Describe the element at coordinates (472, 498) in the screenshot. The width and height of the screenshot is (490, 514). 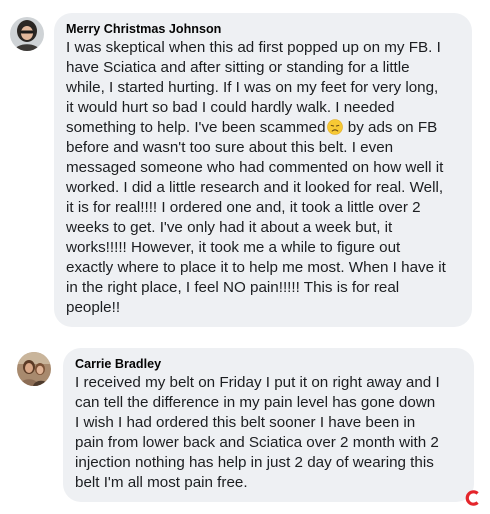
I see `red-c-logo-icon` at that location.